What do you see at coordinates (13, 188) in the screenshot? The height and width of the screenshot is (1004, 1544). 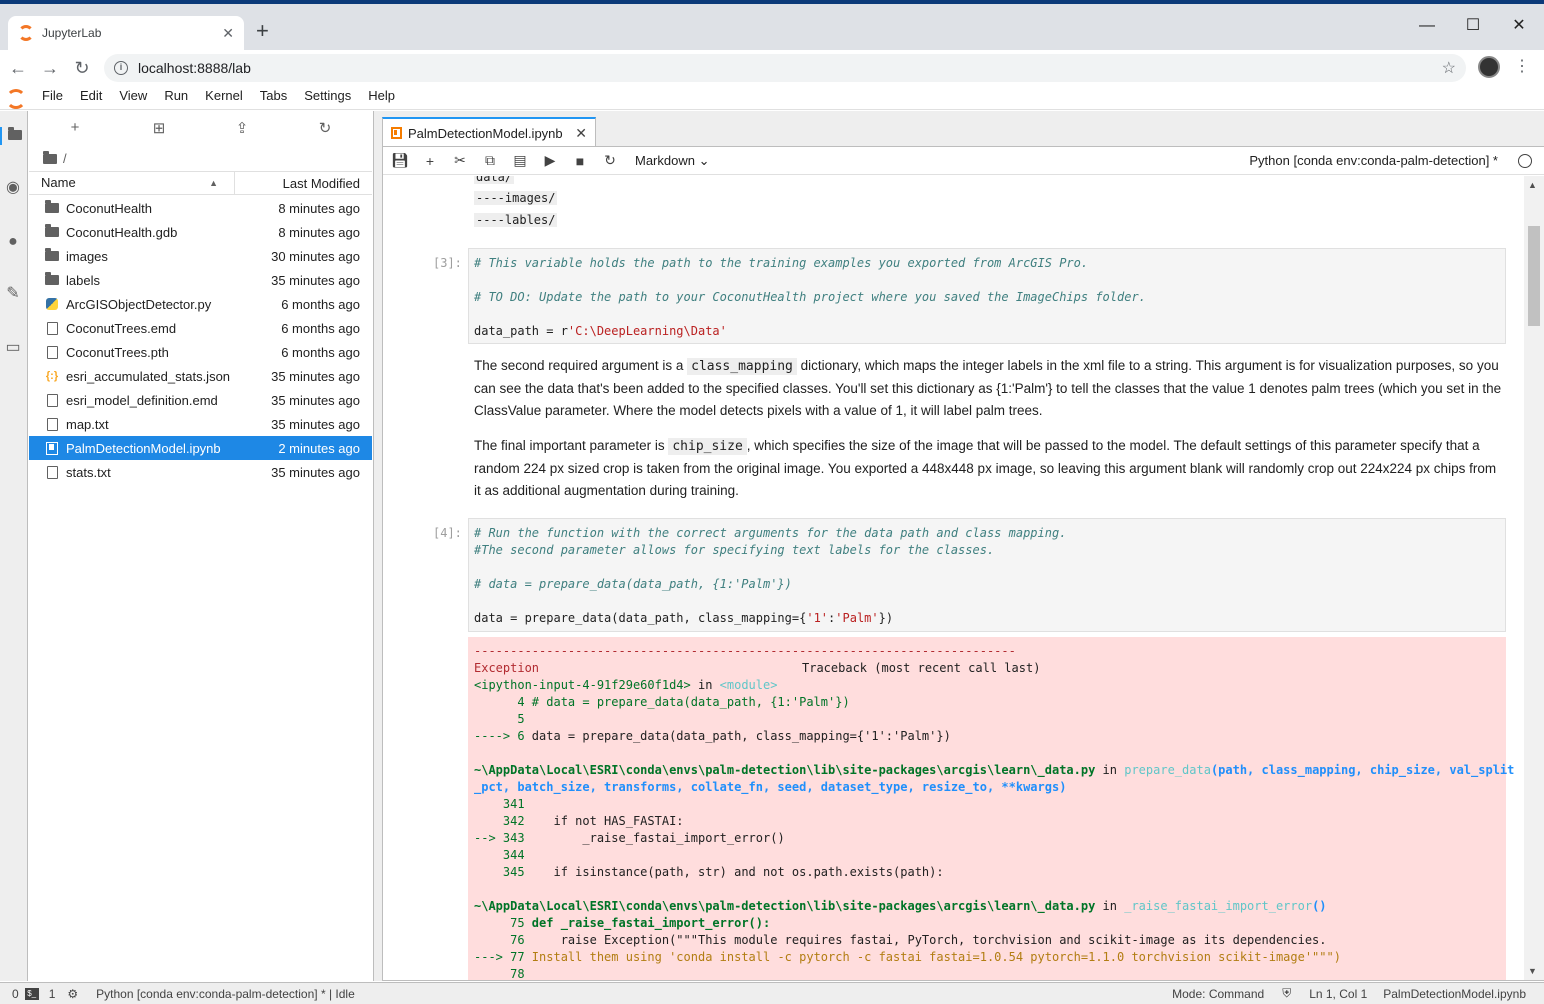 I see `running-kernels-icon: ◉` at bounding box center [13, 188].